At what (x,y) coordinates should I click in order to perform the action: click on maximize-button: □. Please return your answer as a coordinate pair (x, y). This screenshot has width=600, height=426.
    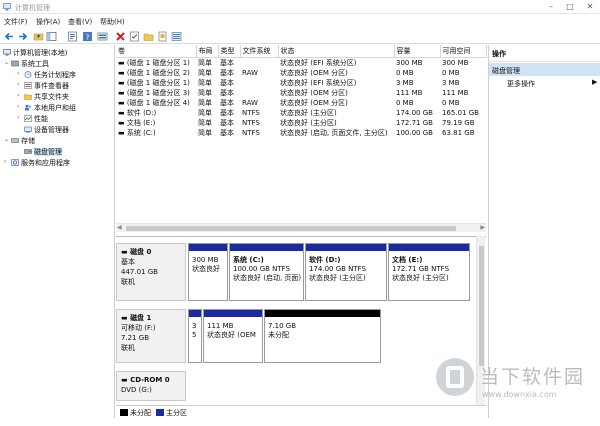
    Looking at the image, I should click on (570, 7).